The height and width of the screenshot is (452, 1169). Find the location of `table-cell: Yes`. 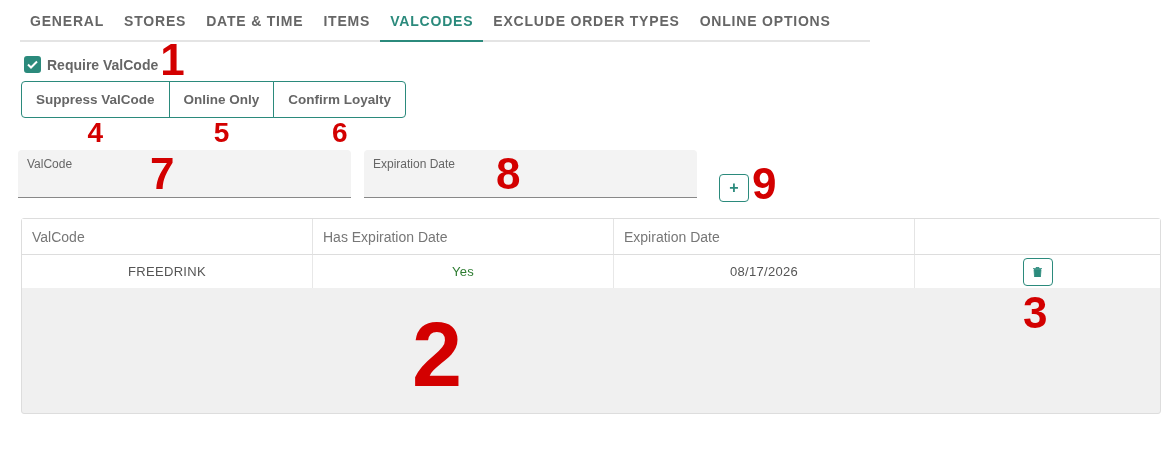

table-cell: Yes is located at coordinates (463, 271).